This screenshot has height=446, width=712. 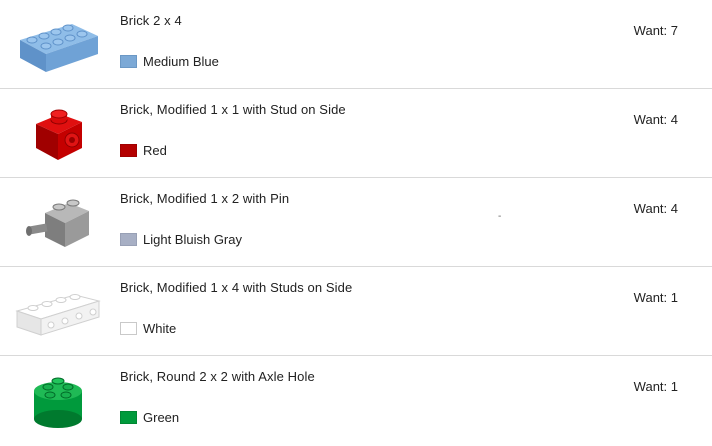 I want to click on want-quantity: Want: 7, so click(x=655, y=30).